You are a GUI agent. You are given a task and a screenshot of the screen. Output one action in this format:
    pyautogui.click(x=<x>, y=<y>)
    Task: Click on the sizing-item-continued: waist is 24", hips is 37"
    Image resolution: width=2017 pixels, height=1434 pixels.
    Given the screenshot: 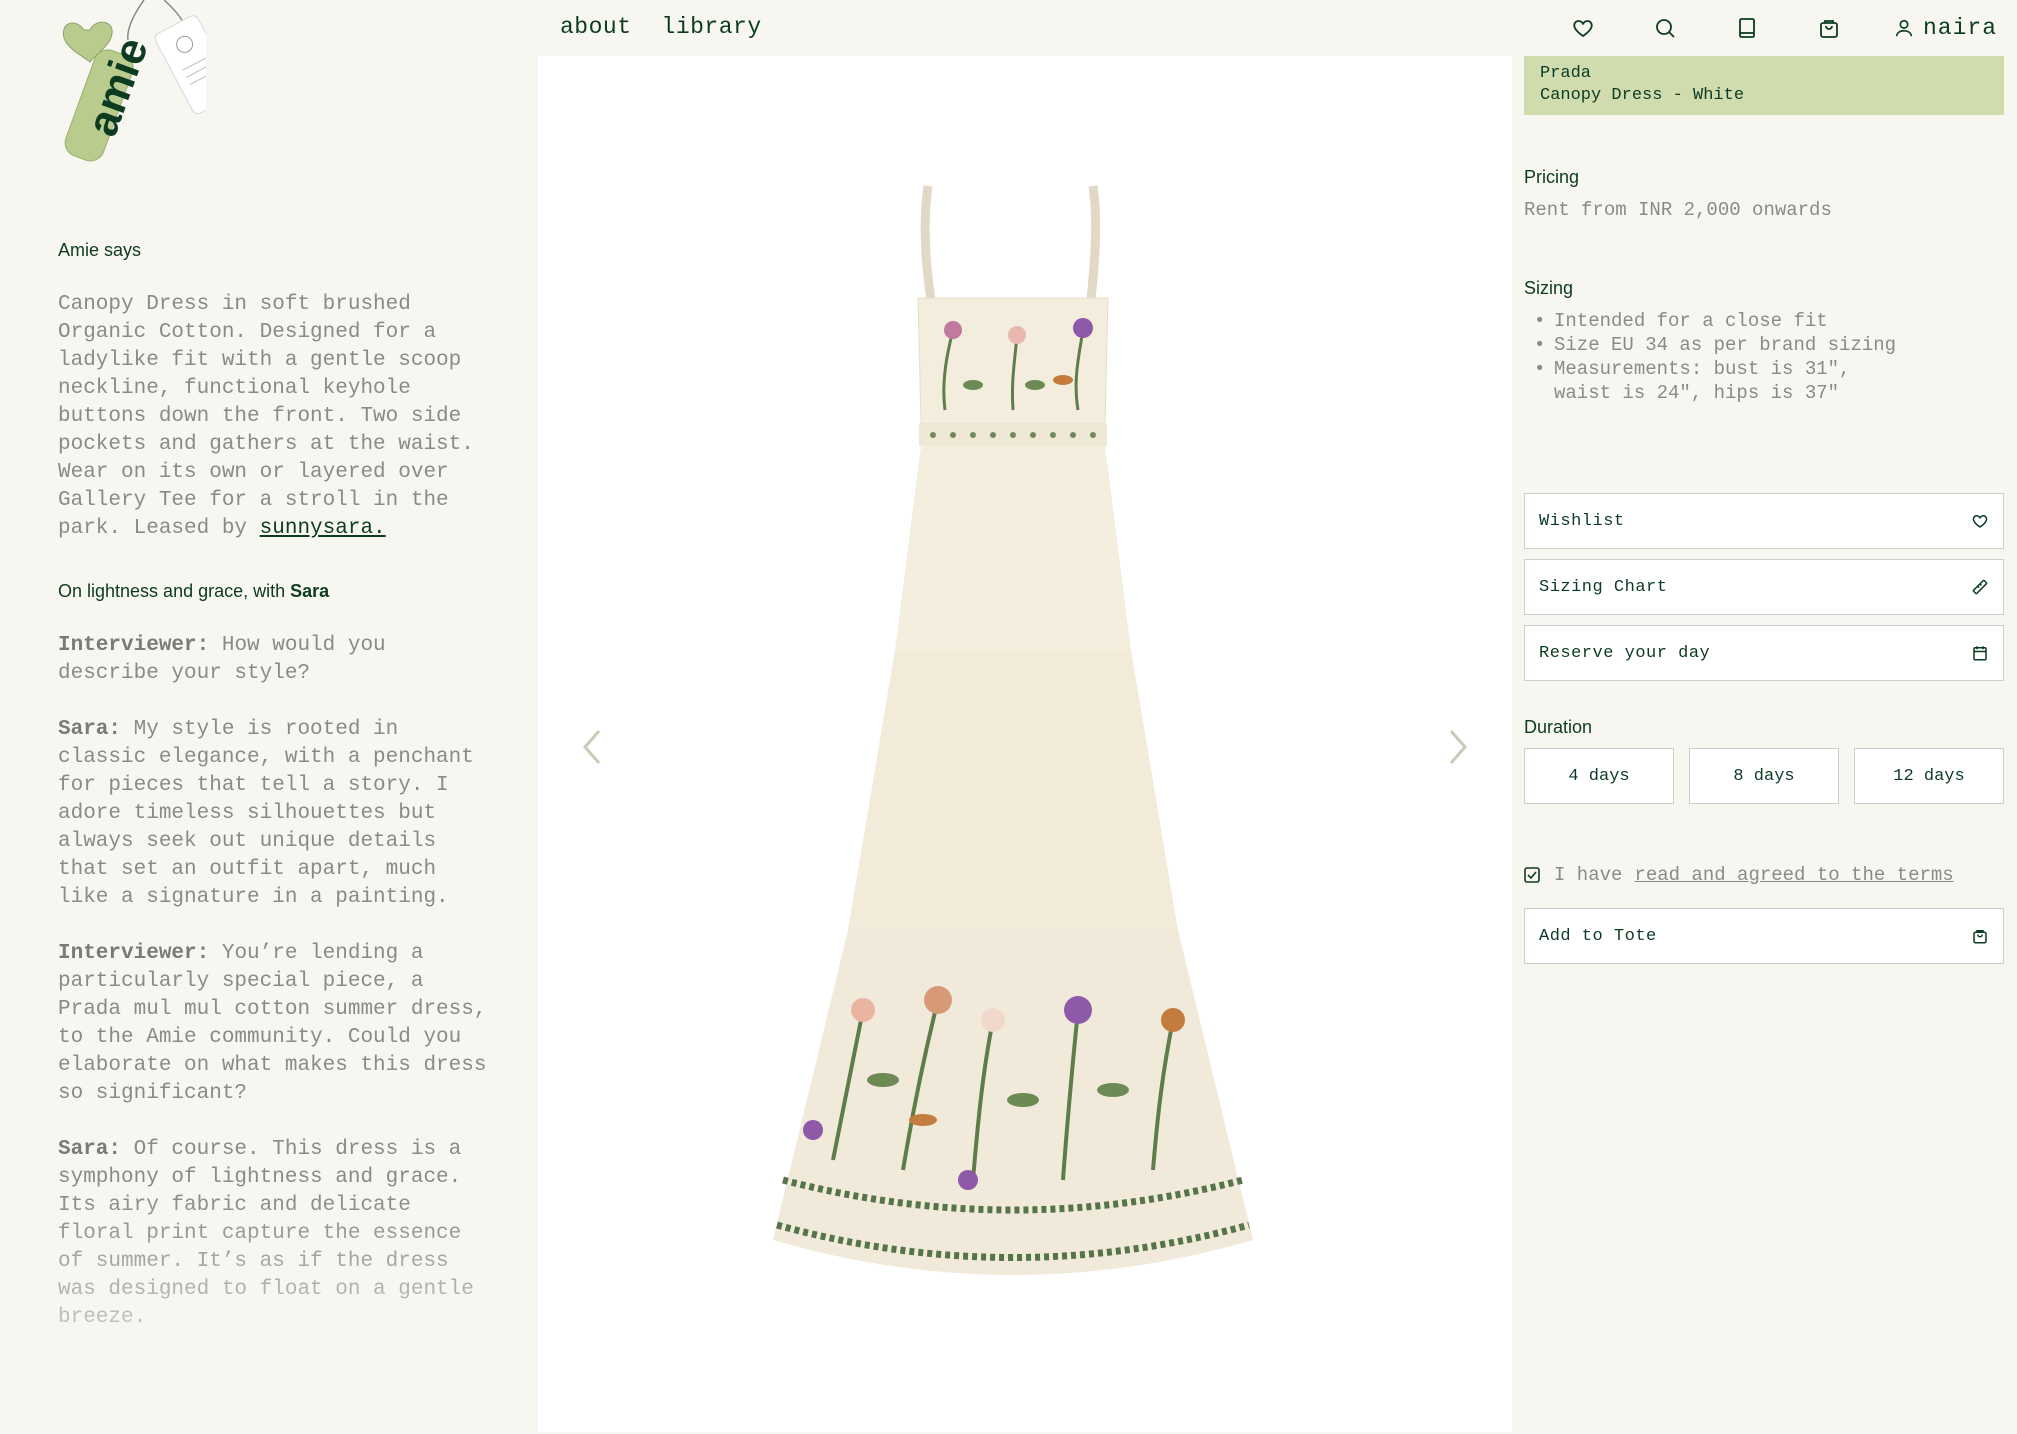 What is the action you would take?
    pyautogui.click(x=1697, y=393)
    